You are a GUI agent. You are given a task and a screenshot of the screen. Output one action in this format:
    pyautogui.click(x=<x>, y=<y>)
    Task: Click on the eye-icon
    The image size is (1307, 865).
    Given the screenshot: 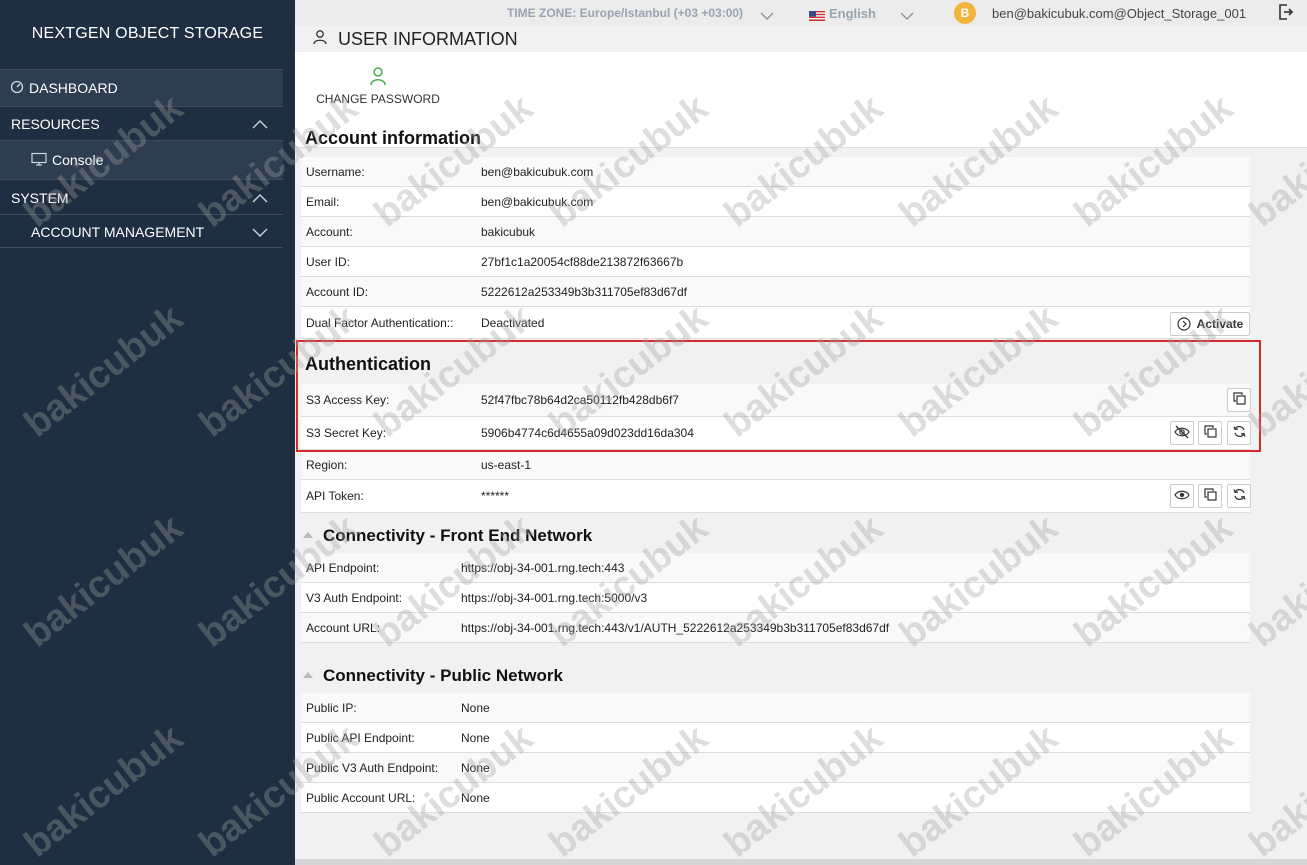 What is the action you would take?
    pyautogui.click(x=1182, y=496)
    